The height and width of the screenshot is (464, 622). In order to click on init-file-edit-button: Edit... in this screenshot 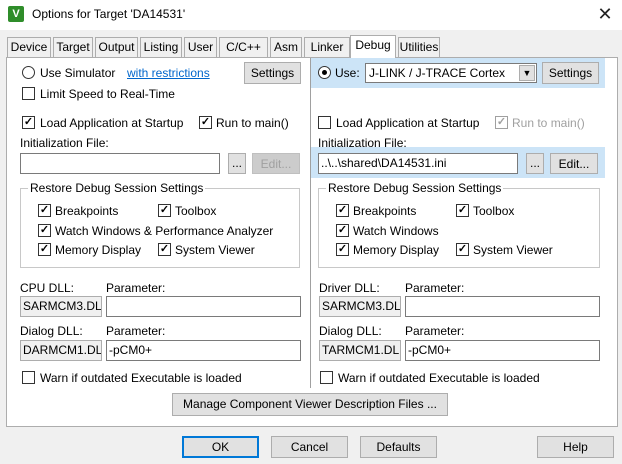, I will do `click(276, 163)`.